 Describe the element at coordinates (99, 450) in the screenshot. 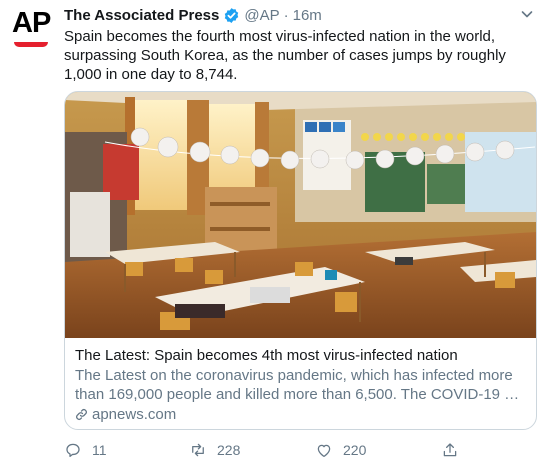

I see `reply-count: 11` at that location.